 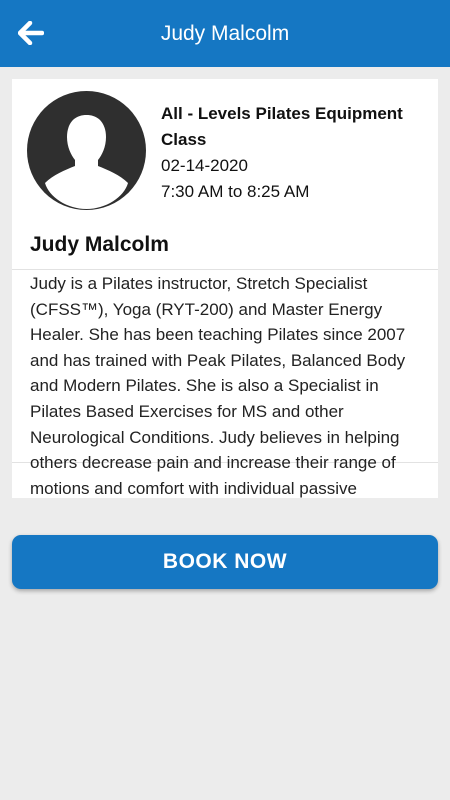 What do you see at coordinates (225, 269) in the screenshot?
I see `divider` at bounding box center [225, 269].